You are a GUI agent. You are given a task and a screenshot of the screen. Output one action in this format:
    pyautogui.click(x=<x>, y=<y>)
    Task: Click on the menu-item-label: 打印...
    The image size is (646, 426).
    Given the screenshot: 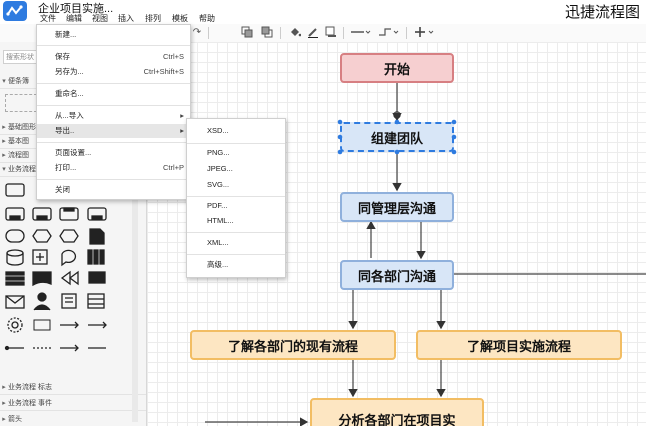 What is the action you would take?
    pyautogui.click(x=66, y=167)
    